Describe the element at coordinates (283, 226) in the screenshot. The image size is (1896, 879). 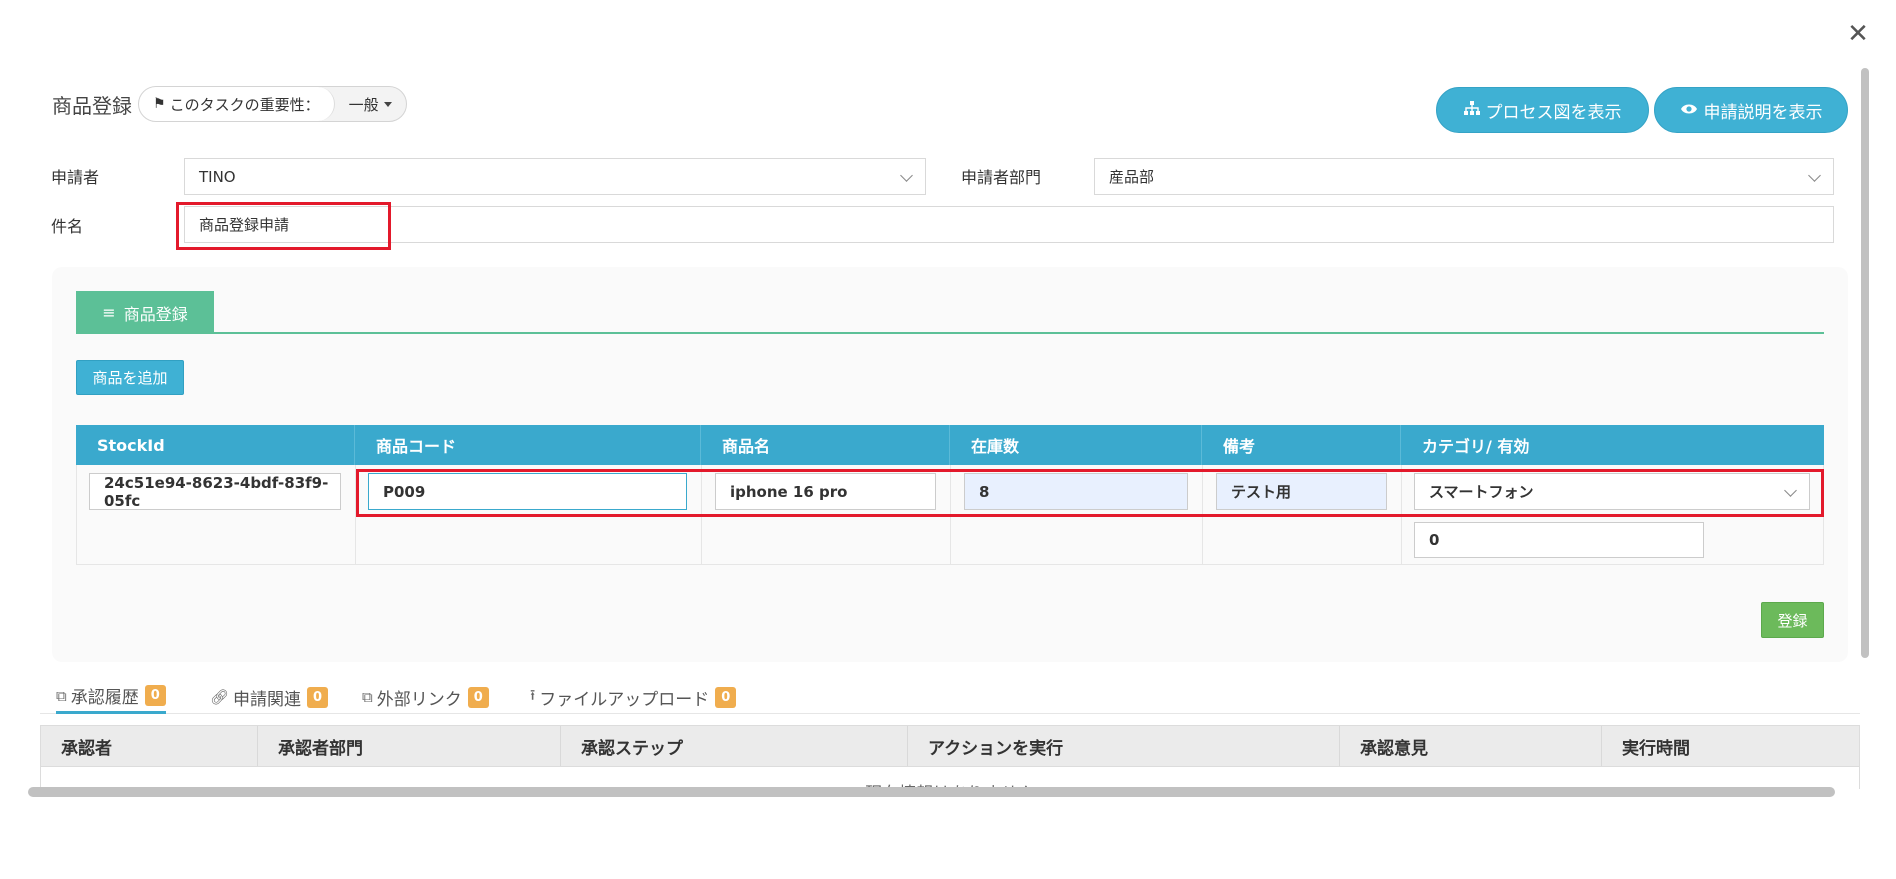
I see `subject-highlight-box` at that location.